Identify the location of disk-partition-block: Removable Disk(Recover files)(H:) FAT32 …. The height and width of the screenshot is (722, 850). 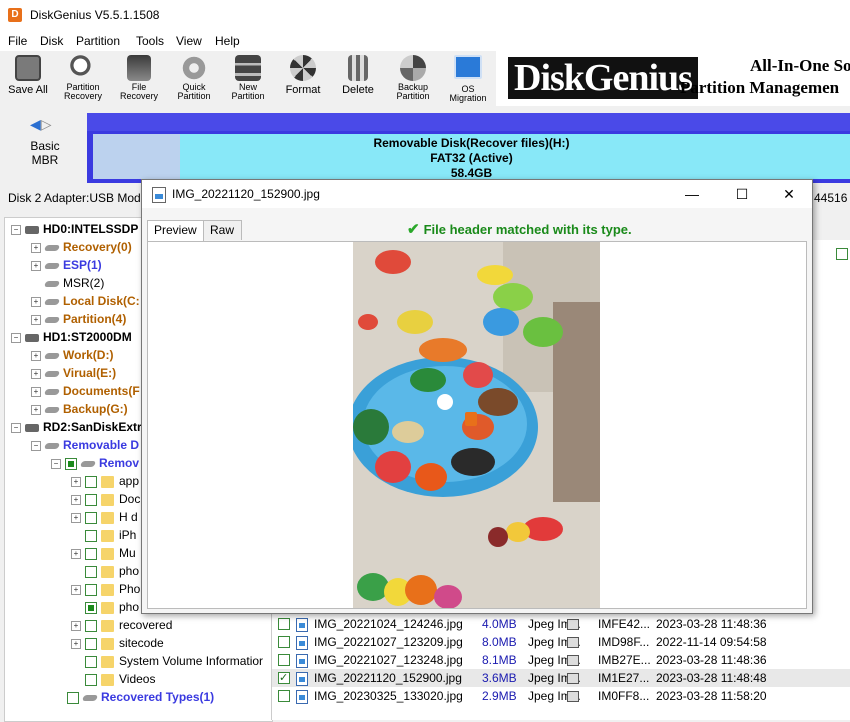
(468, 157).